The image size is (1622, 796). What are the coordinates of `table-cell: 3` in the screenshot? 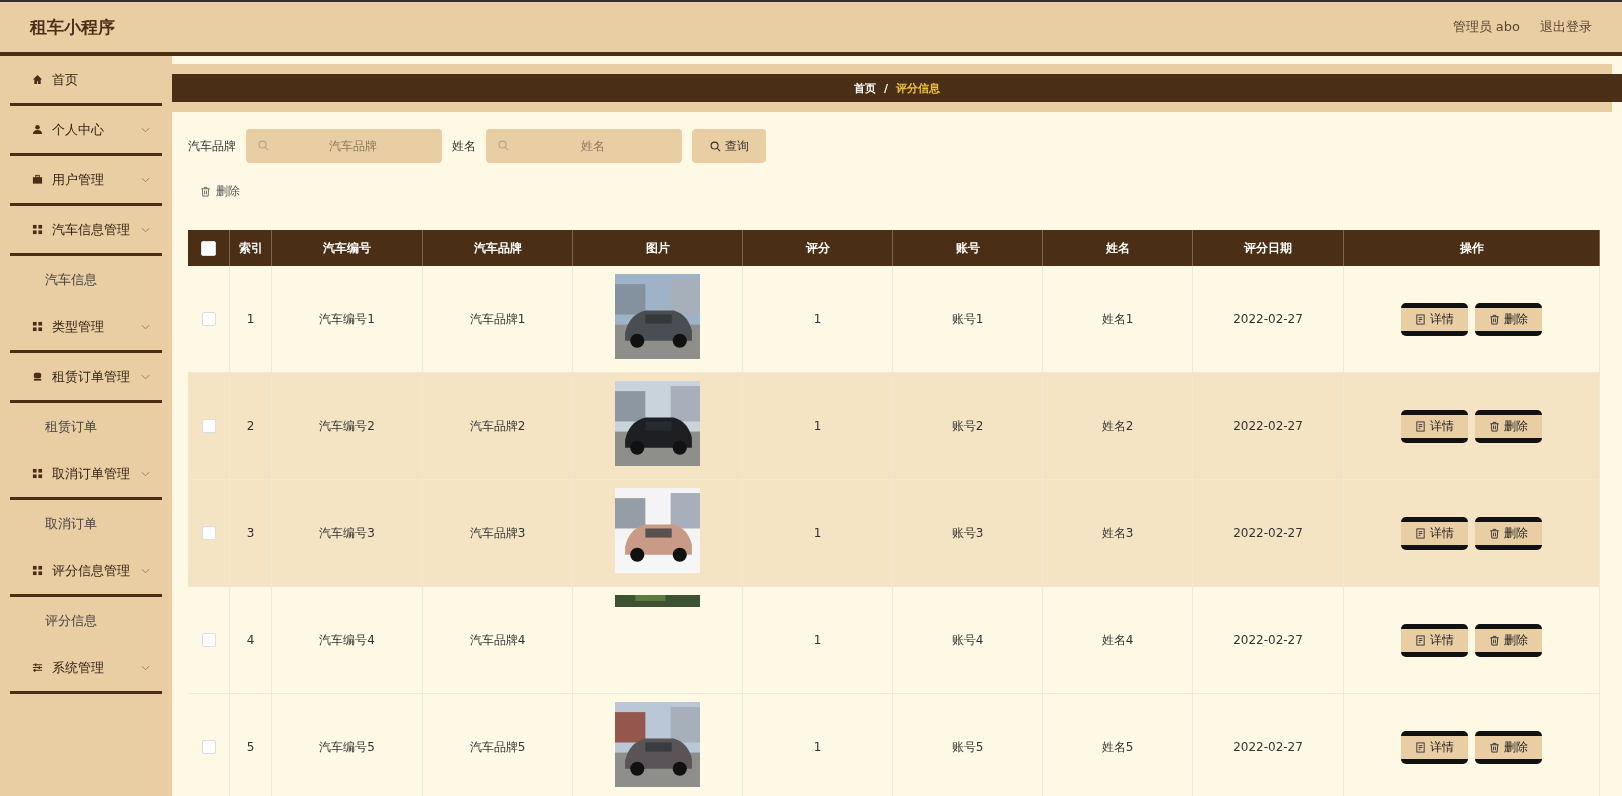 It's located at (250, 533).